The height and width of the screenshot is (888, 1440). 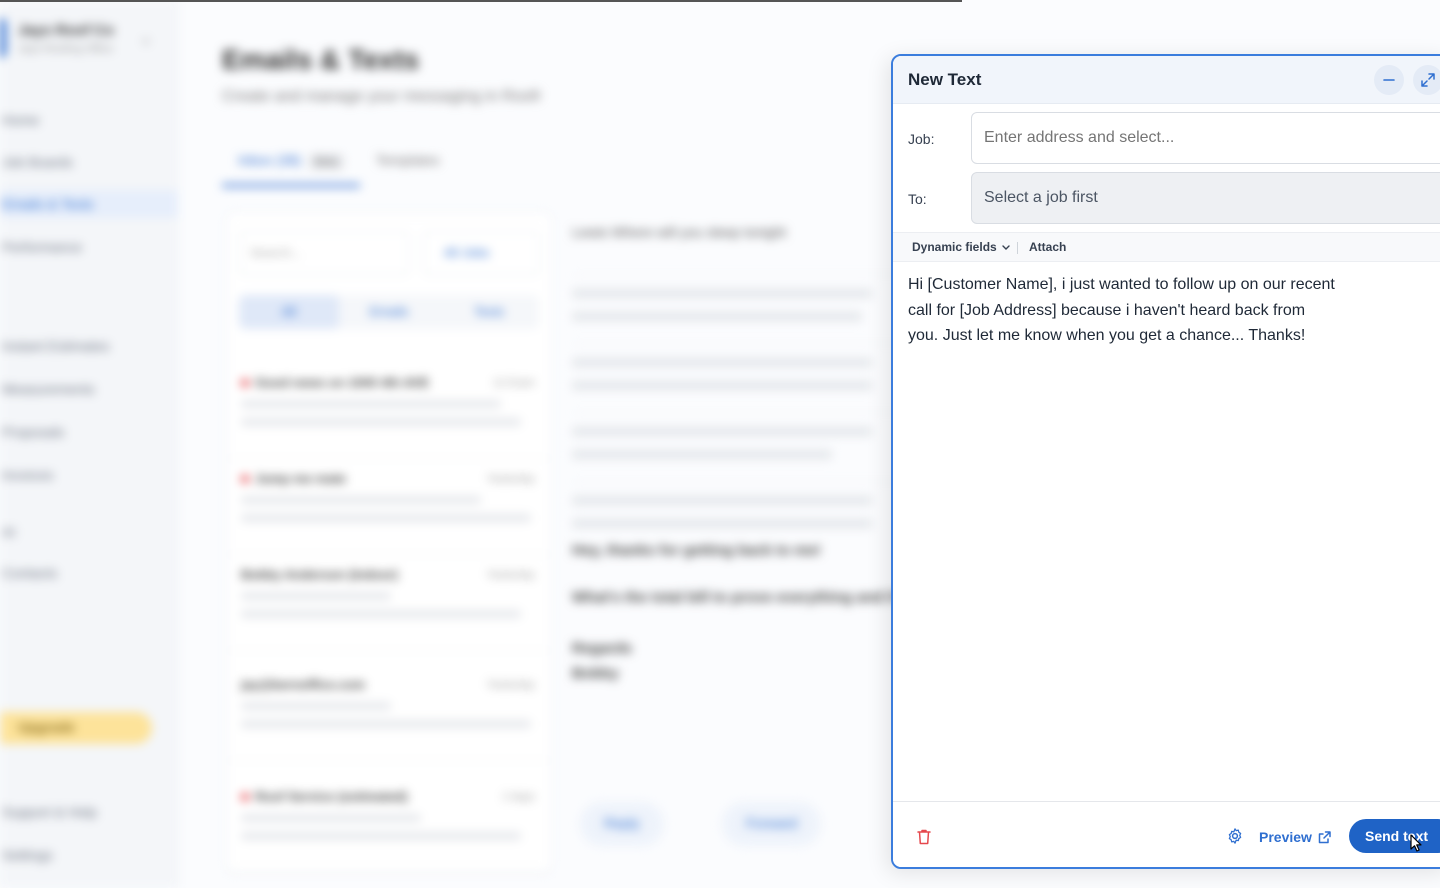 I want to click on segment-all: All, so click(x=289, y=312).